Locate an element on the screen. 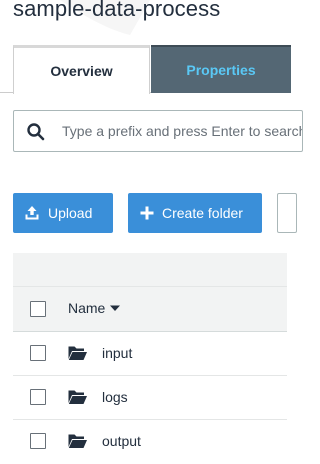  actions-dropdown-button is located at coordinates (287, 213).